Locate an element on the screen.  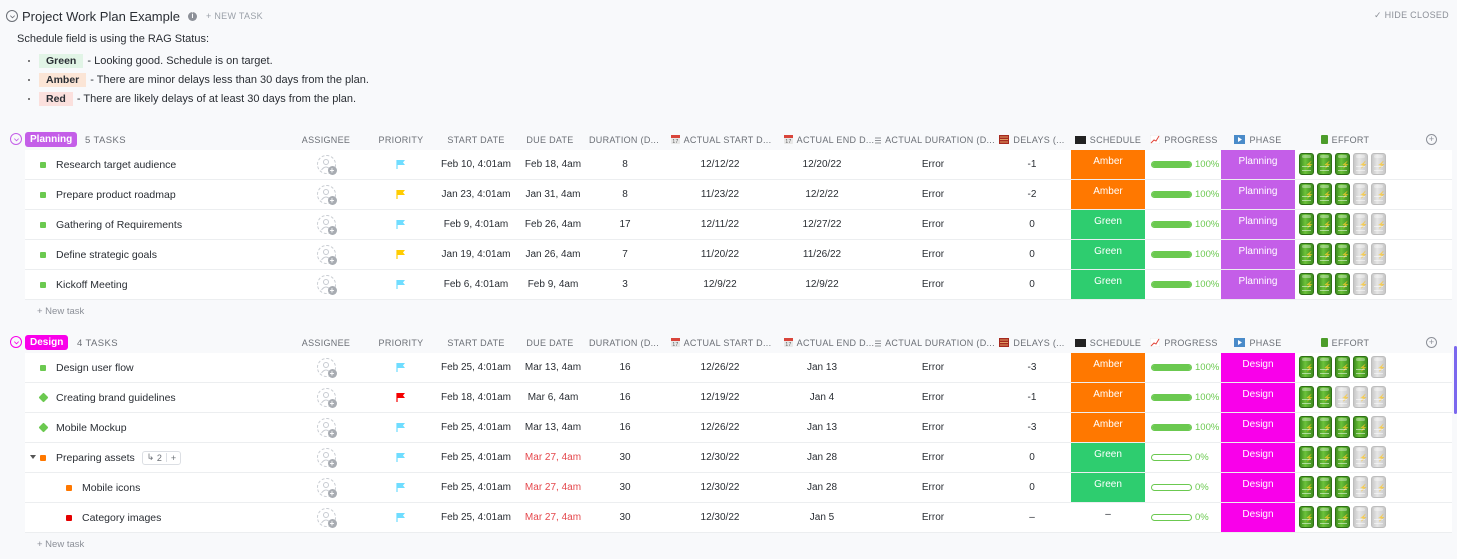
start-date-cell: Feb 9, 4:01am is located at coordinates (476, 224).